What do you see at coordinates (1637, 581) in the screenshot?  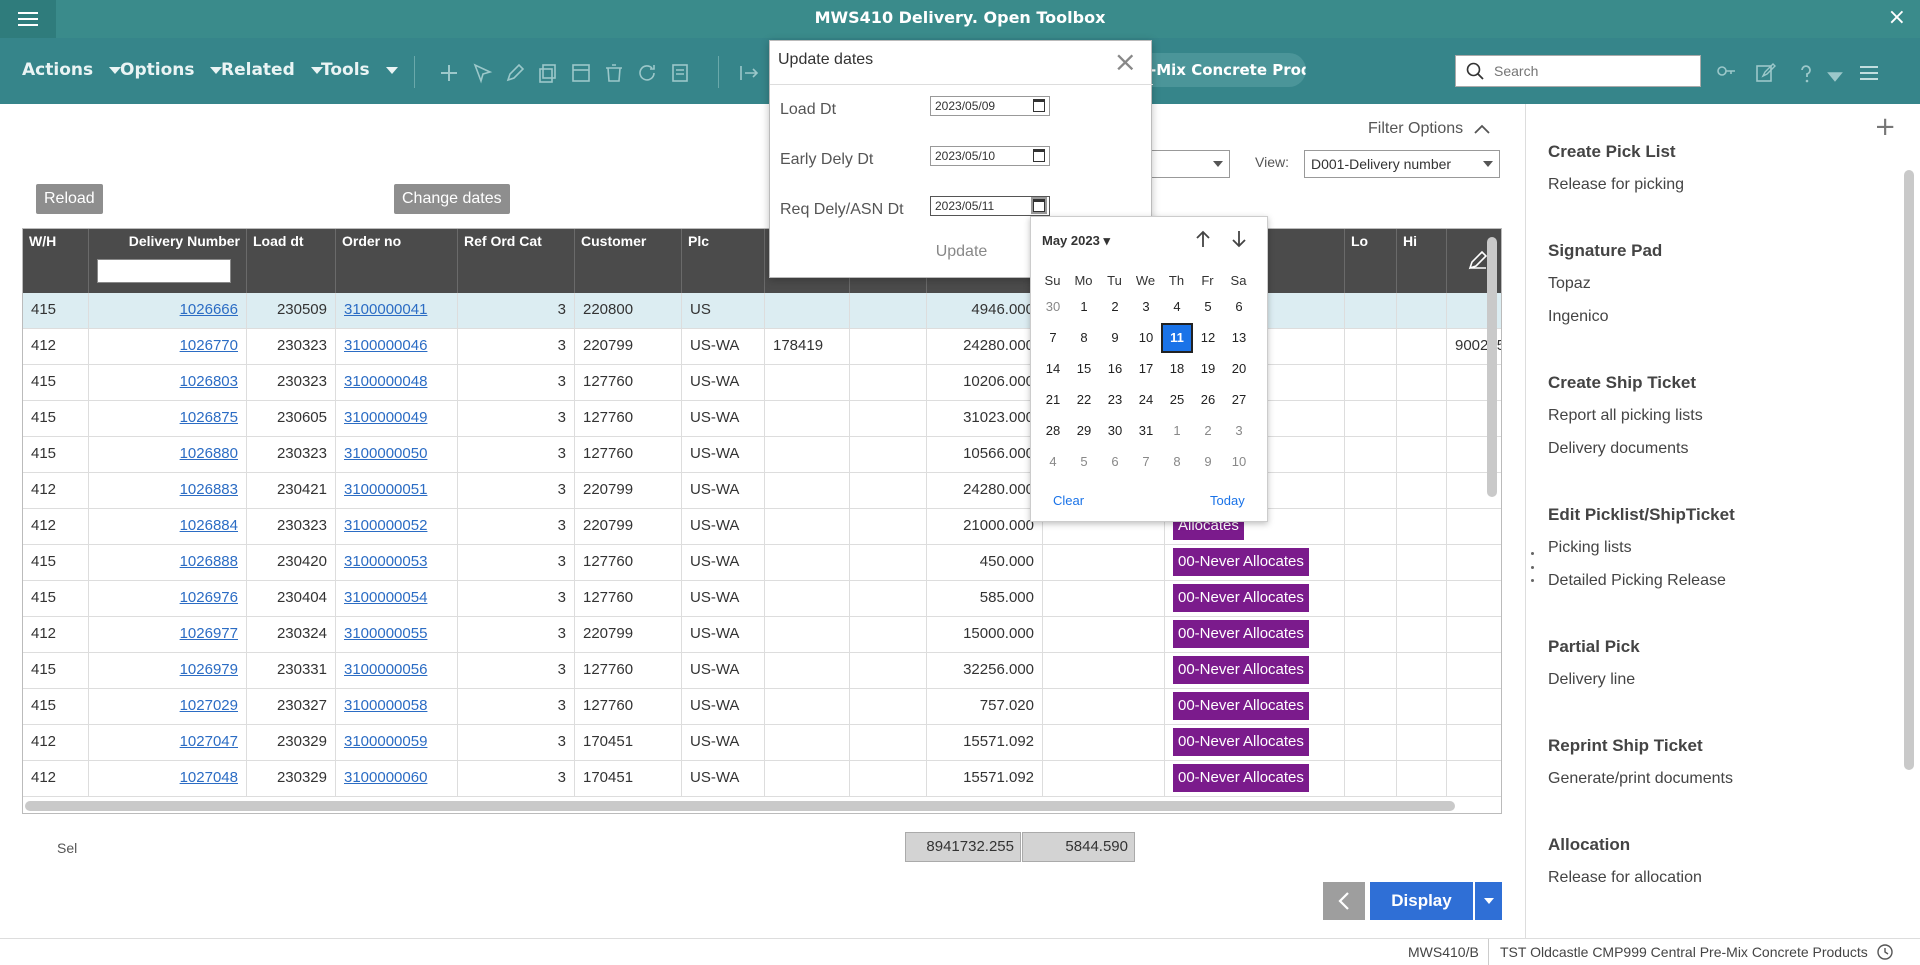 I see `toolbox-action-link: Detailed Picking Release` at bounding box center [1637, 581].